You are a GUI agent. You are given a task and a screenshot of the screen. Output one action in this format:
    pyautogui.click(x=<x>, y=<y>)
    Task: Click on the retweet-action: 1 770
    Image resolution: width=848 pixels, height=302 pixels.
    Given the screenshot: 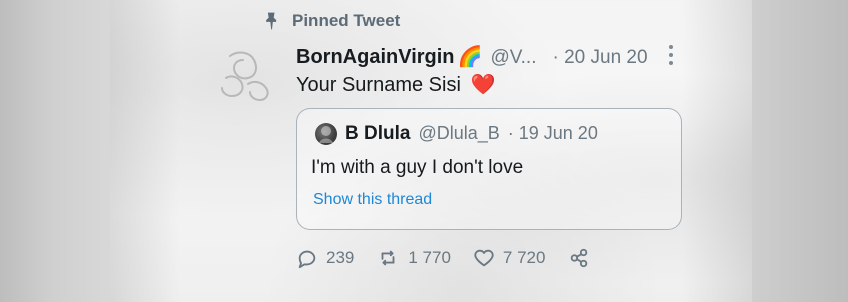 What is the action you would take?
    pyautogui.click(x=413, y=258)
    